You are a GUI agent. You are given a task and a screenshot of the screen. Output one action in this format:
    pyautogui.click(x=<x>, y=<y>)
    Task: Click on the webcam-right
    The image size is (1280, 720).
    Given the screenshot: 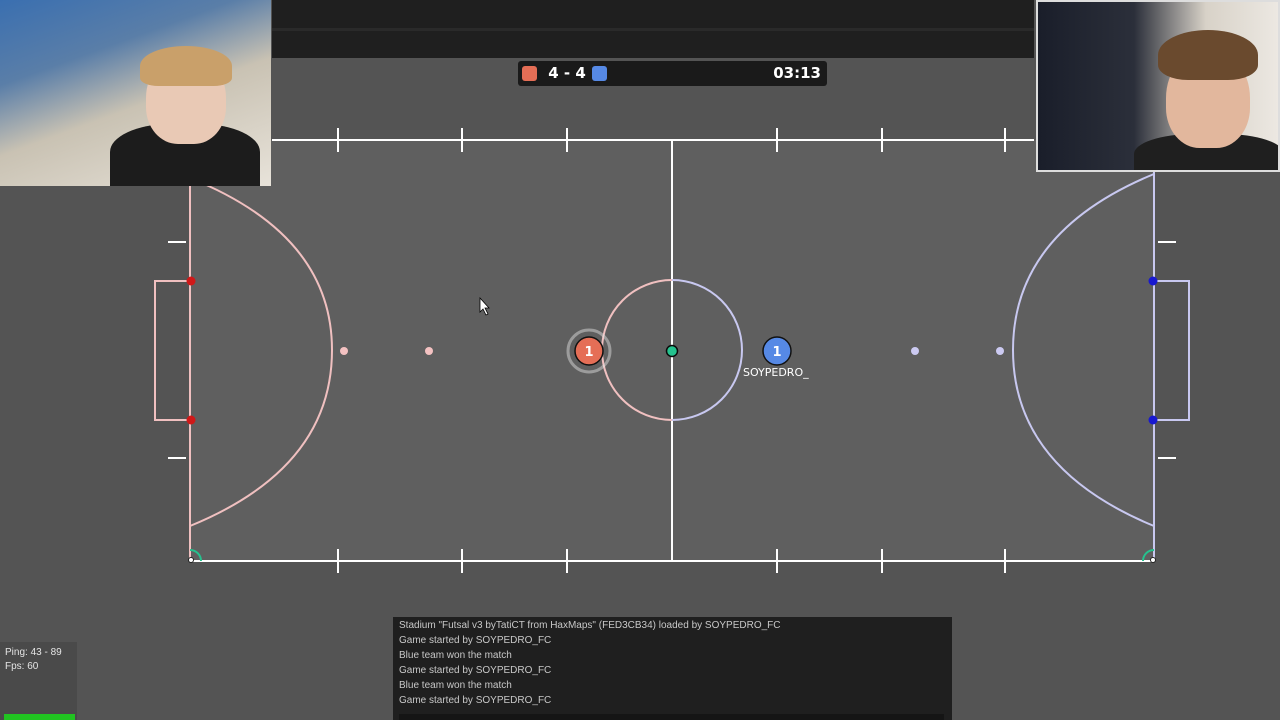 What is the action you would take?
    pyautogui.click(x=1158, y=86)
    